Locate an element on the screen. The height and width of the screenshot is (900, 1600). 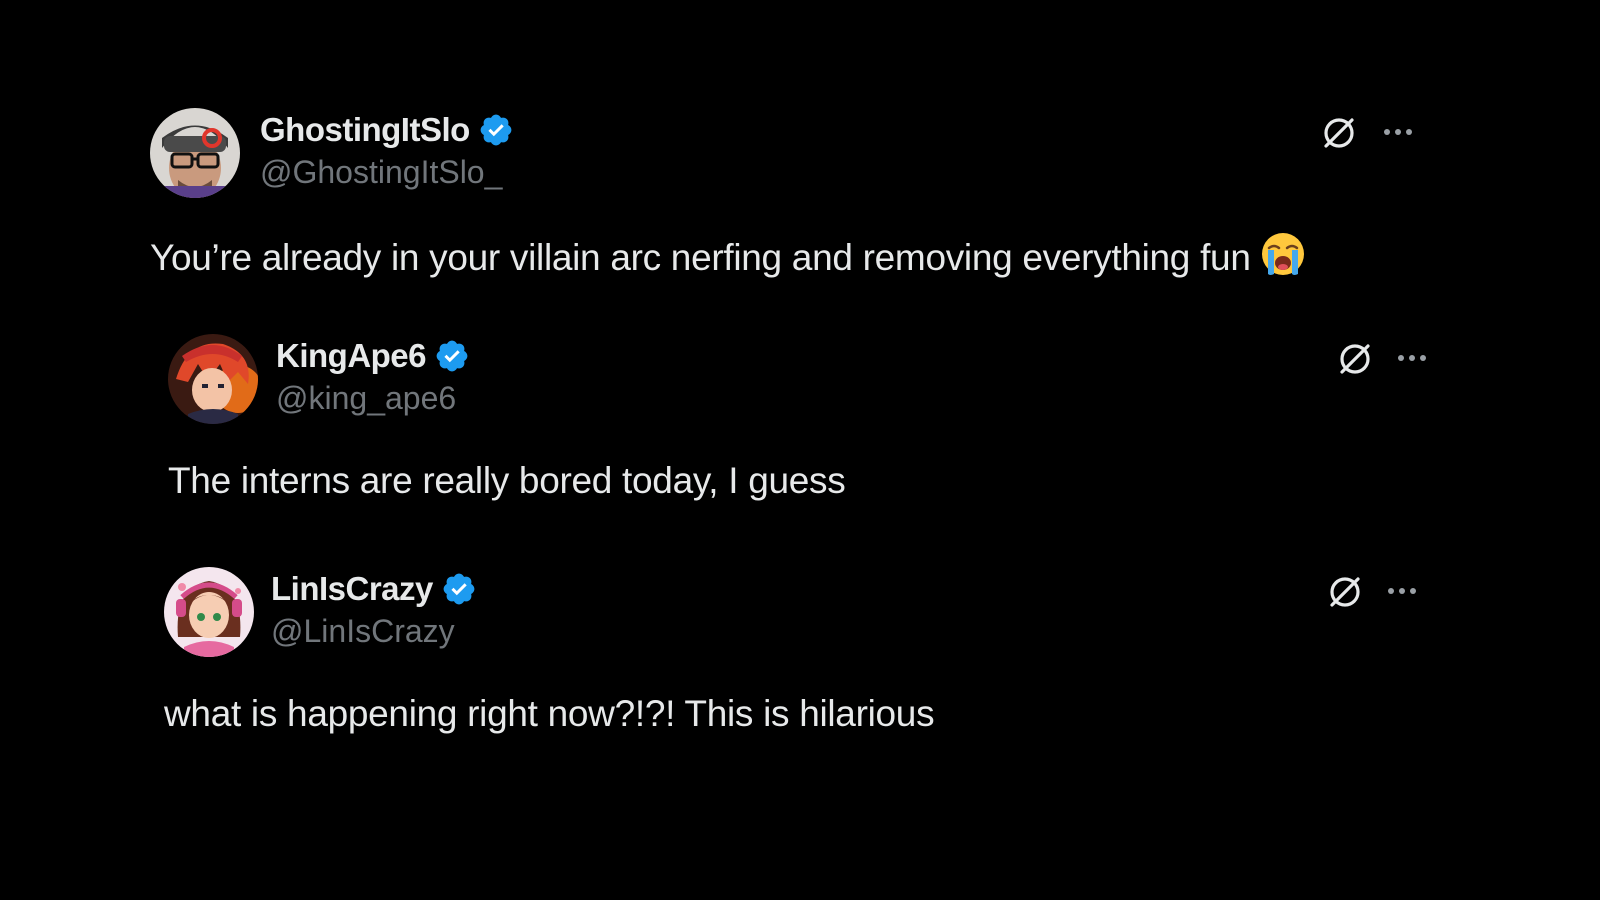
display-name-row: LinIsCrazy is located at coordinates (374, 589).